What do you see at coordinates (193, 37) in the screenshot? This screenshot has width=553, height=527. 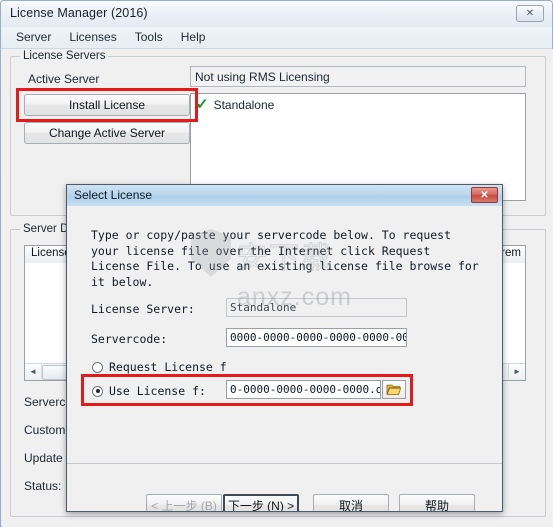 I see `menu-item-help: Help` at bounding box center [193, 37].